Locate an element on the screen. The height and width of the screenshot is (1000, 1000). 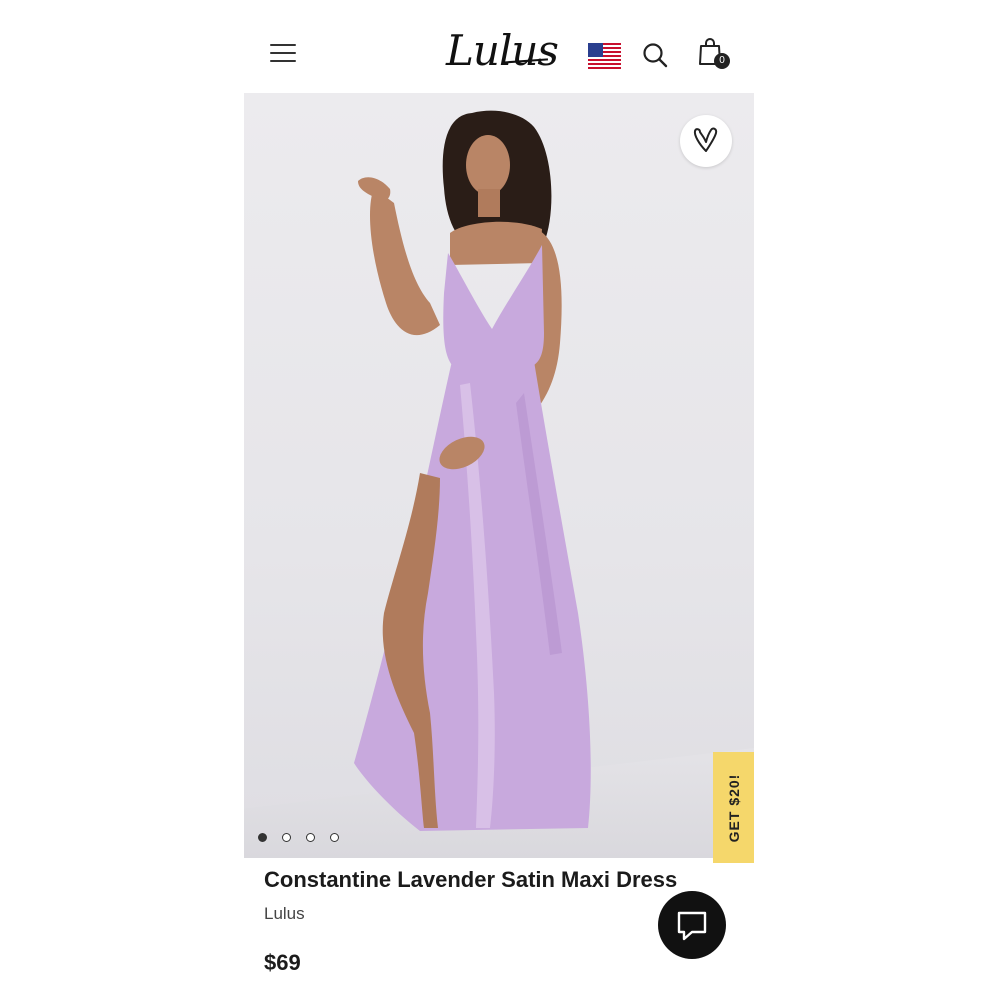
product-price: $69 is located at coordinates (282, 962).